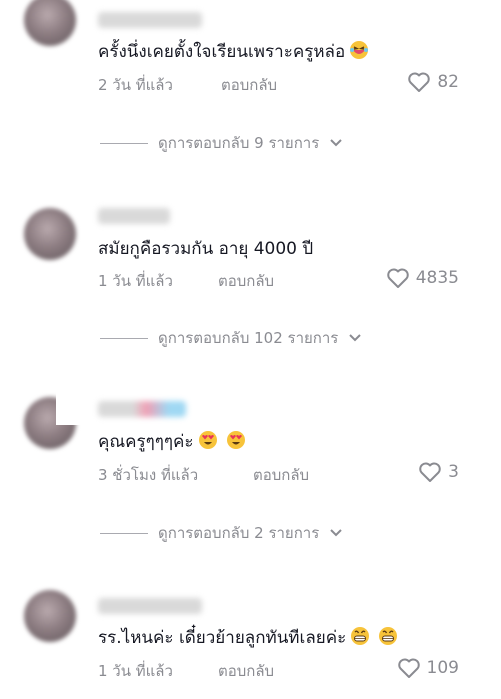  What do you see at coordinates (448, 82) in the screenshot?
I see `like-count: 82` at bounding box center [448, 82].